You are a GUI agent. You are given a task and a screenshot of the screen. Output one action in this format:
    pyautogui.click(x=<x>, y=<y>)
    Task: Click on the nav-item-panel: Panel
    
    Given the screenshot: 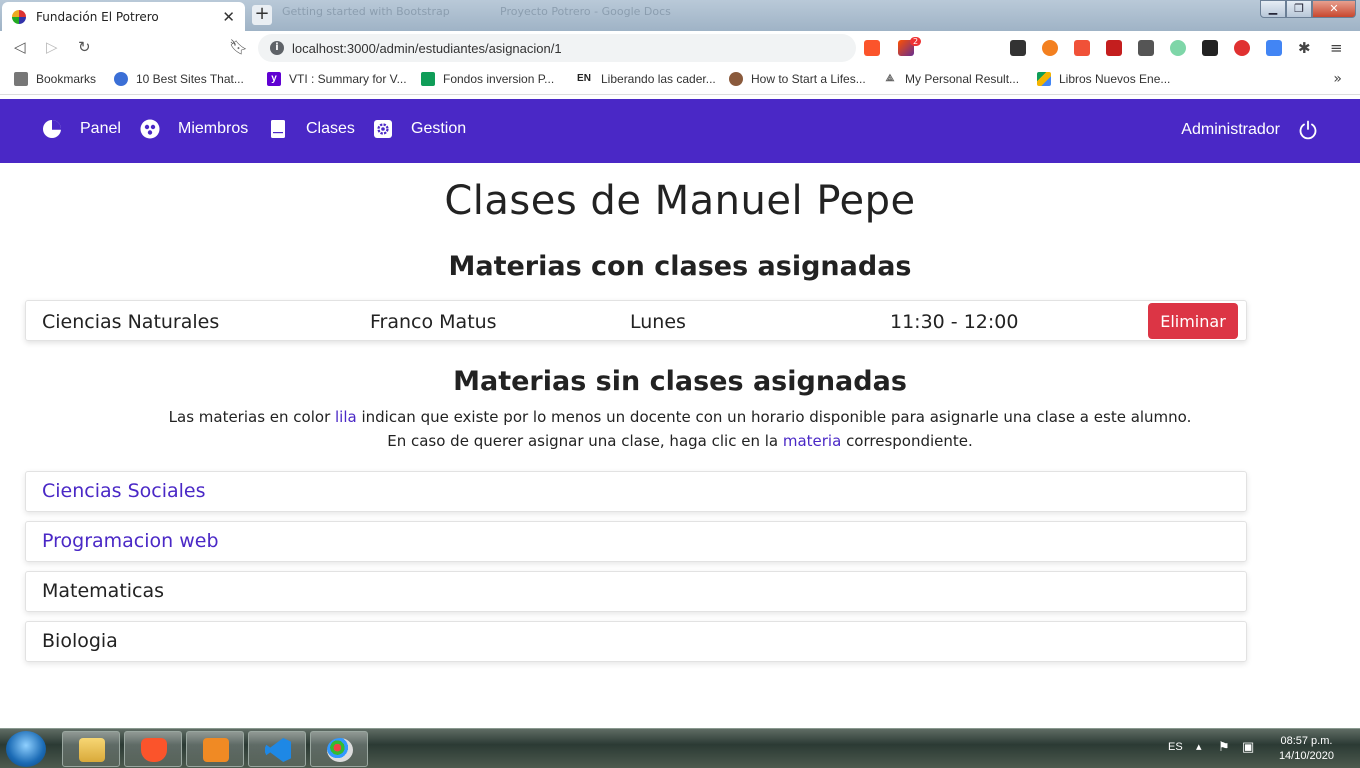 What is the action you would take?
    pyautogui.click(x=81, y=129)
    